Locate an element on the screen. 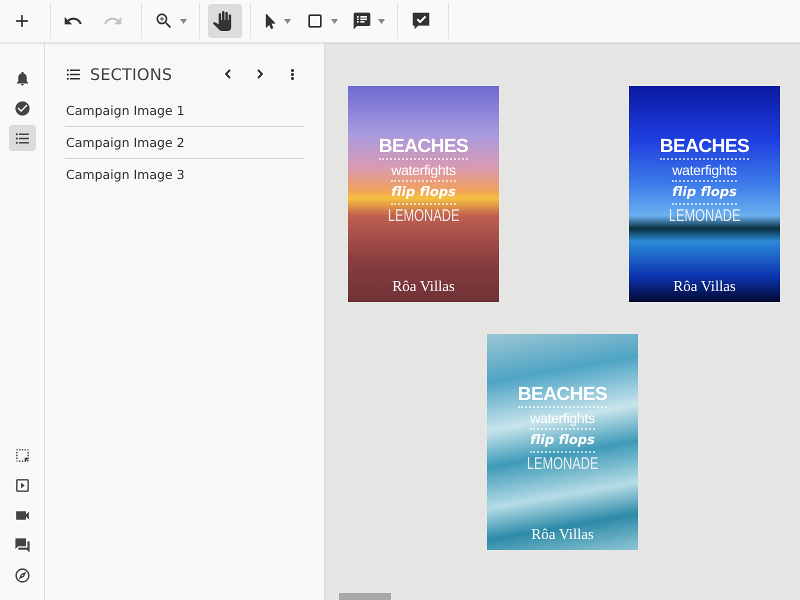 The width and height of the screenshot is (800, 600). chevron-right-icon is located at coordinates (260, 74).